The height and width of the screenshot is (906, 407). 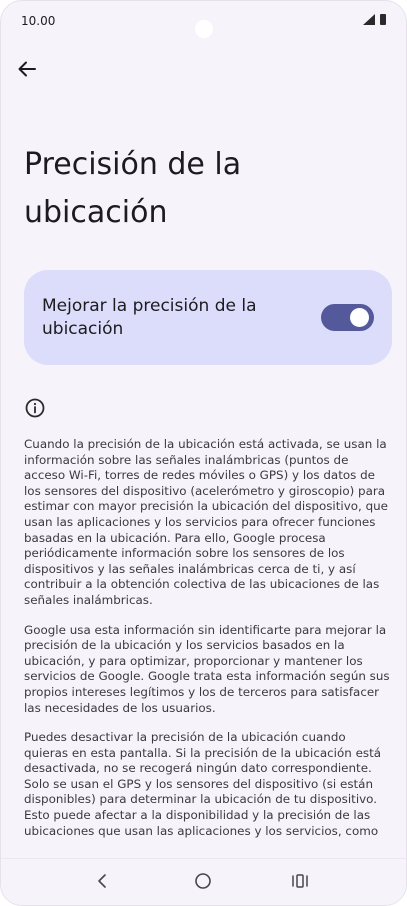 I want to click on camera-cutout, so click(x=204, y=29).